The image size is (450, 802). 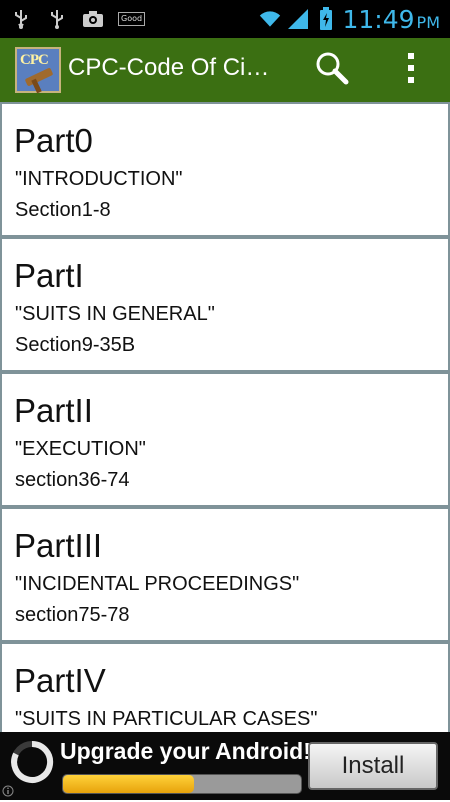 What do you see at coordinates (72, 615) in the screenshot?
I see `part-sections: section75-78` at bounding box center [72, 615].